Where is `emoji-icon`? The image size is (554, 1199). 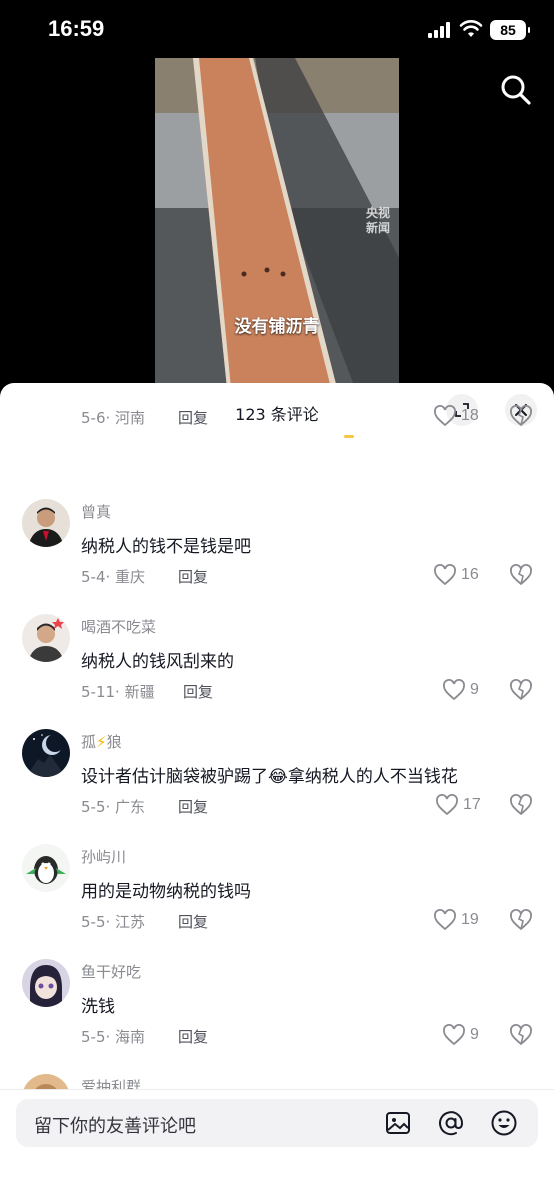 emoji-icon is located at coordinates (504, 1123).